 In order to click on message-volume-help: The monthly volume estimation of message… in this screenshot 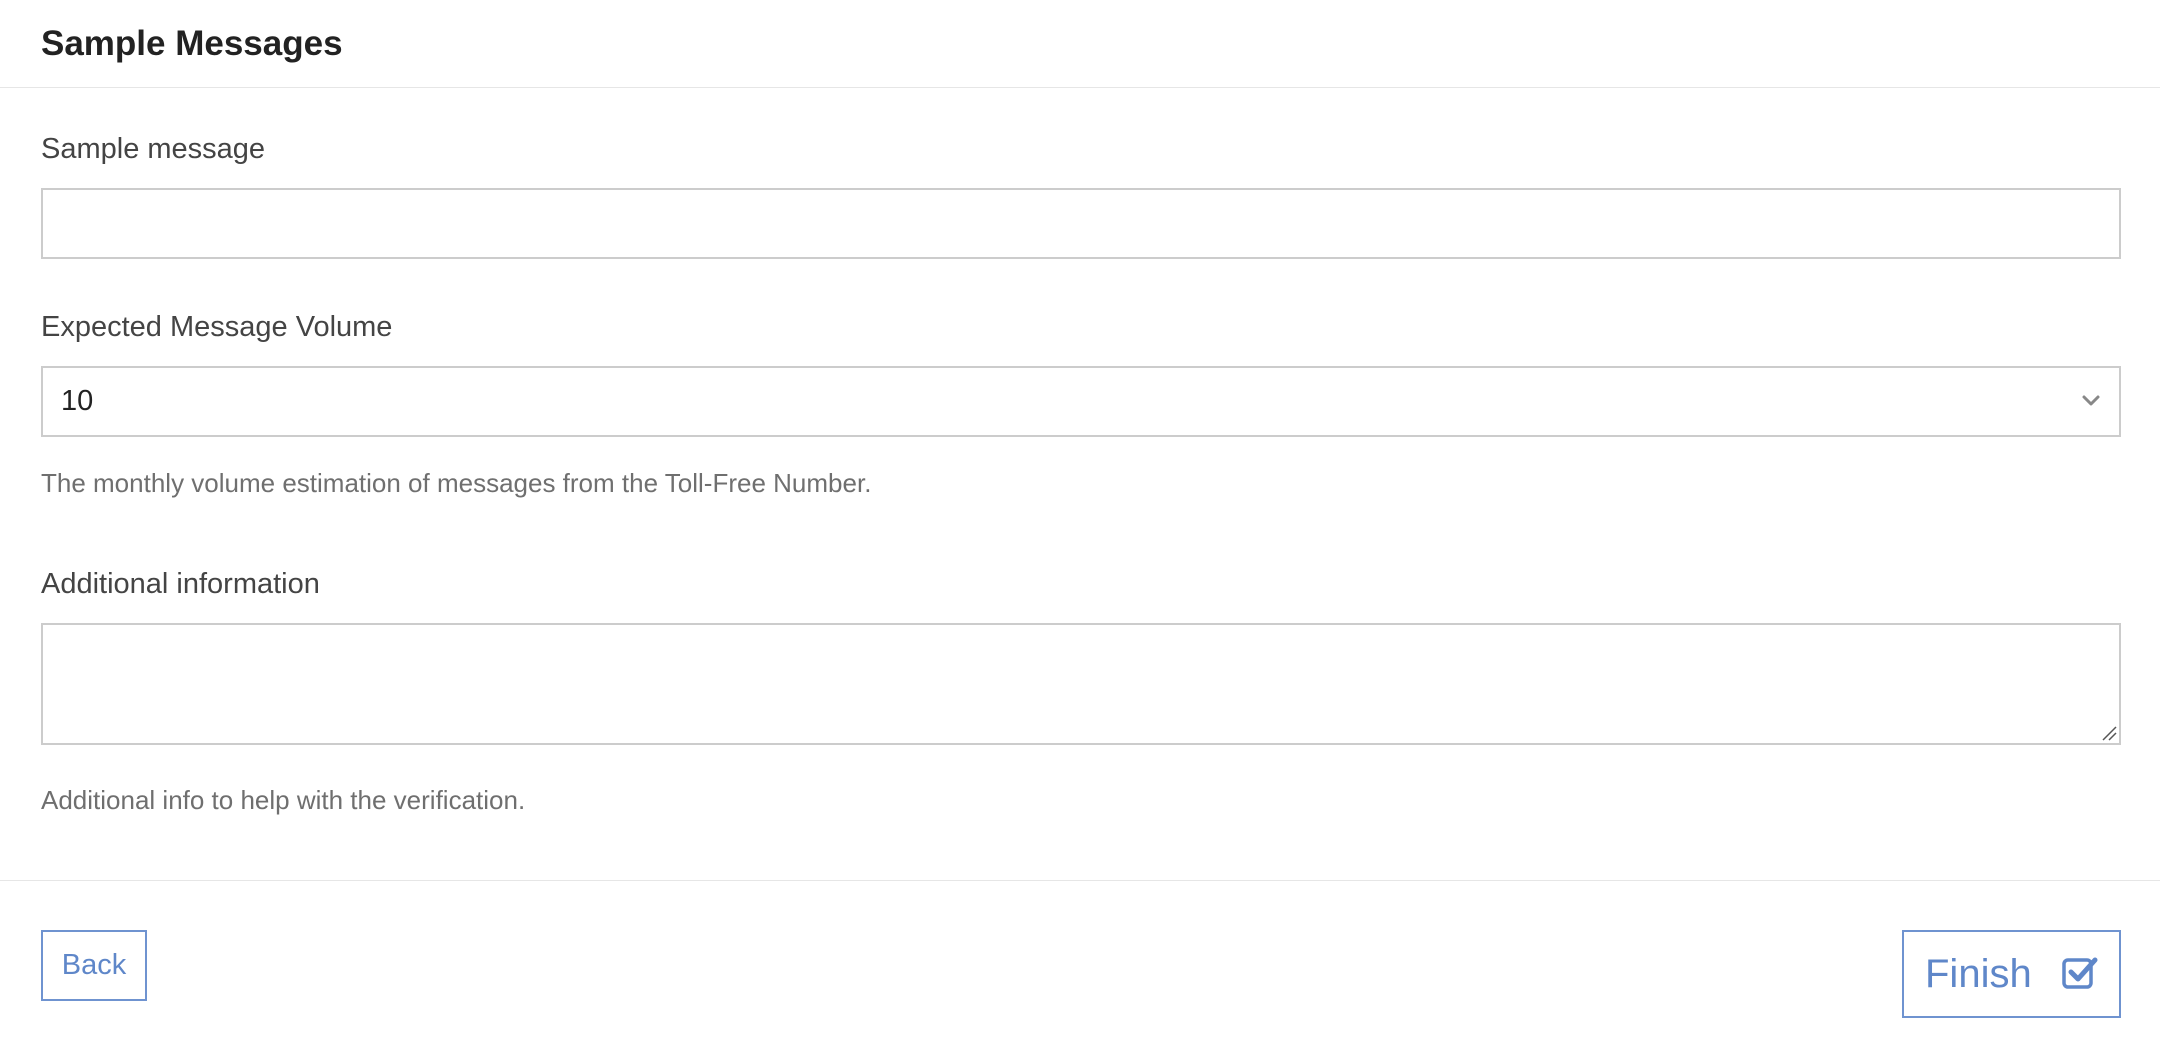, I will do `click(456, 483)`.